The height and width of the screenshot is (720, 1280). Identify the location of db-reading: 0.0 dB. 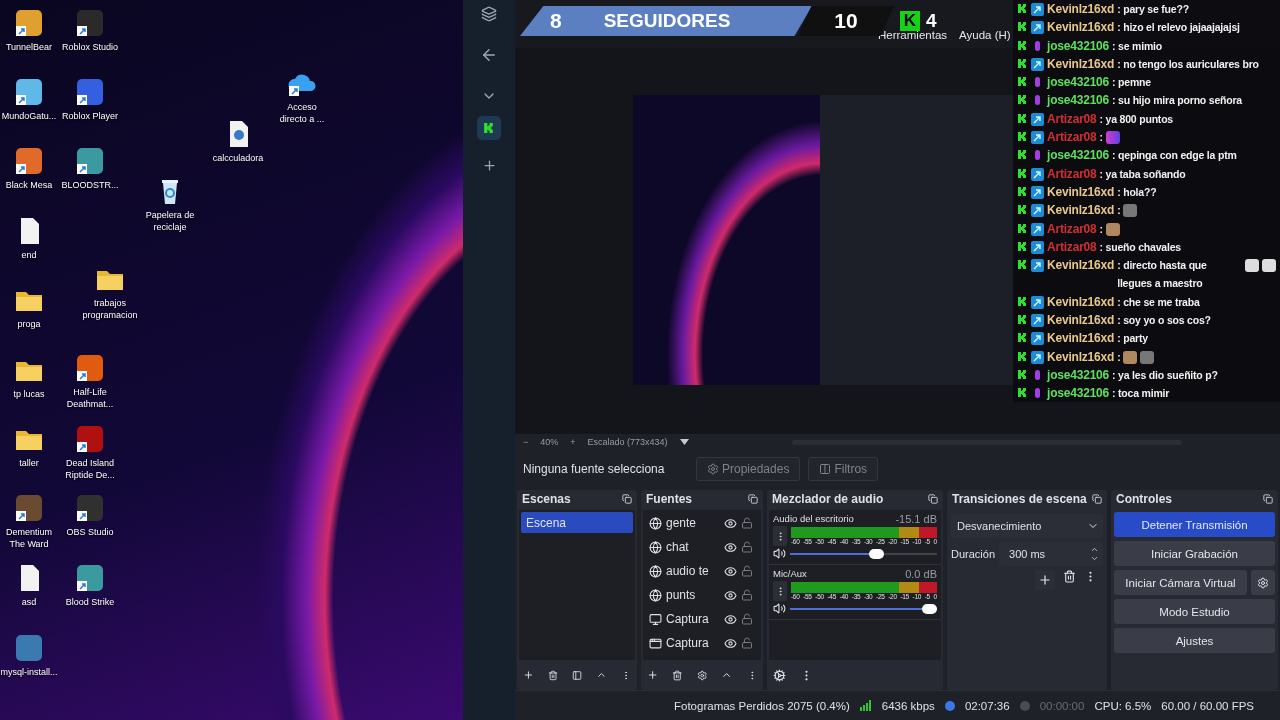
(921, 574).